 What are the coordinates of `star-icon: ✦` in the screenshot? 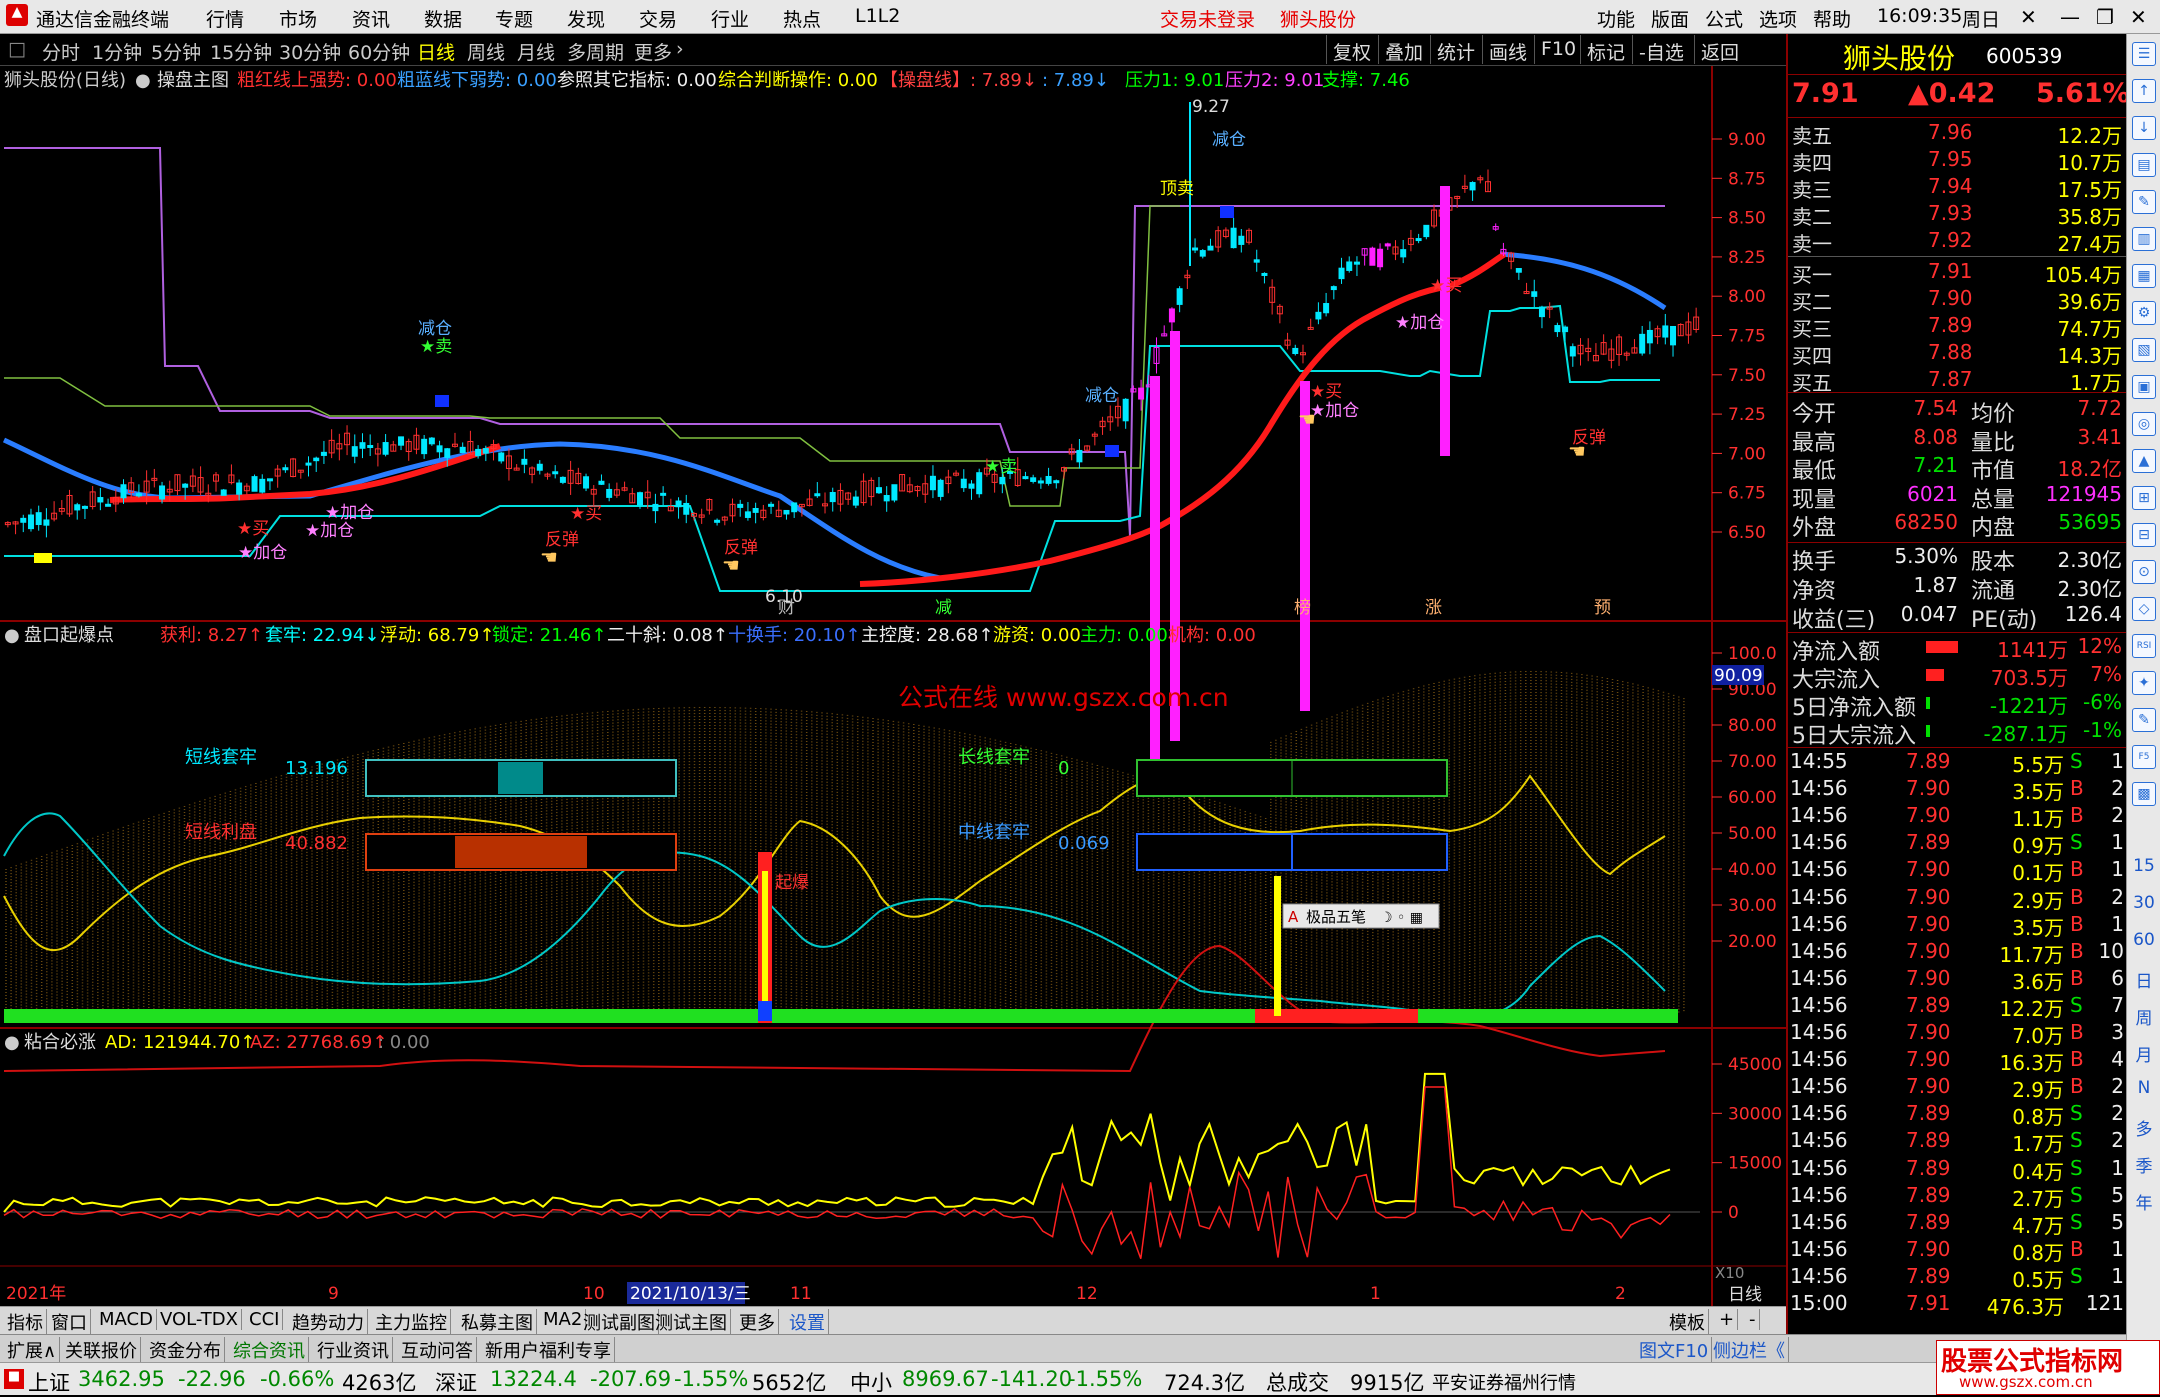 It's located at (2144, 683).